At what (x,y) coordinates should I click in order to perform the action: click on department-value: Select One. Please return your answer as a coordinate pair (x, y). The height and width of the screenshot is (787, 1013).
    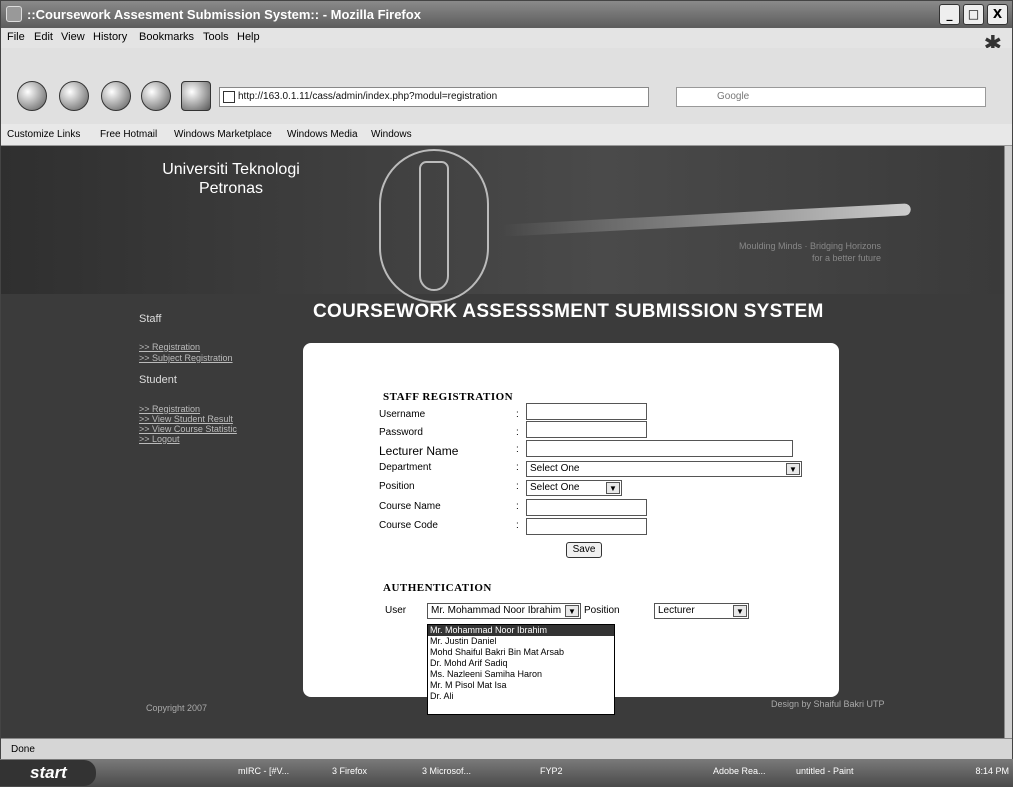
    Looking at the image, I should click on (555, 468).